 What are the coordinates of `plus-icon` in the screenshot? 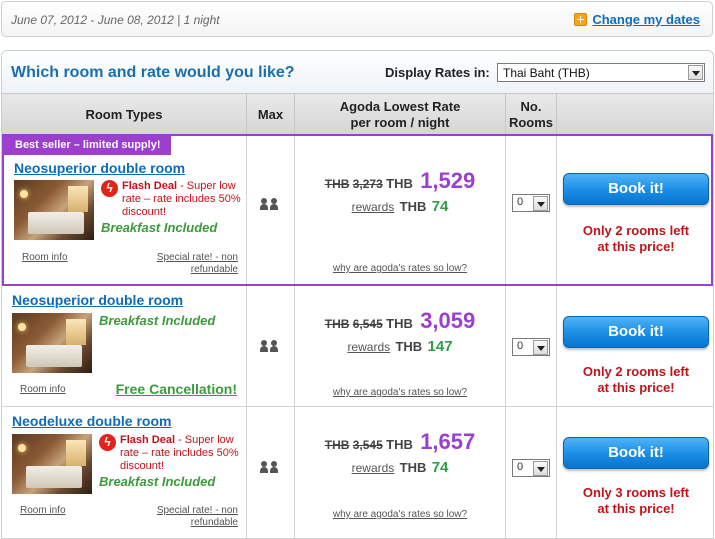 It's located at (581, 19).